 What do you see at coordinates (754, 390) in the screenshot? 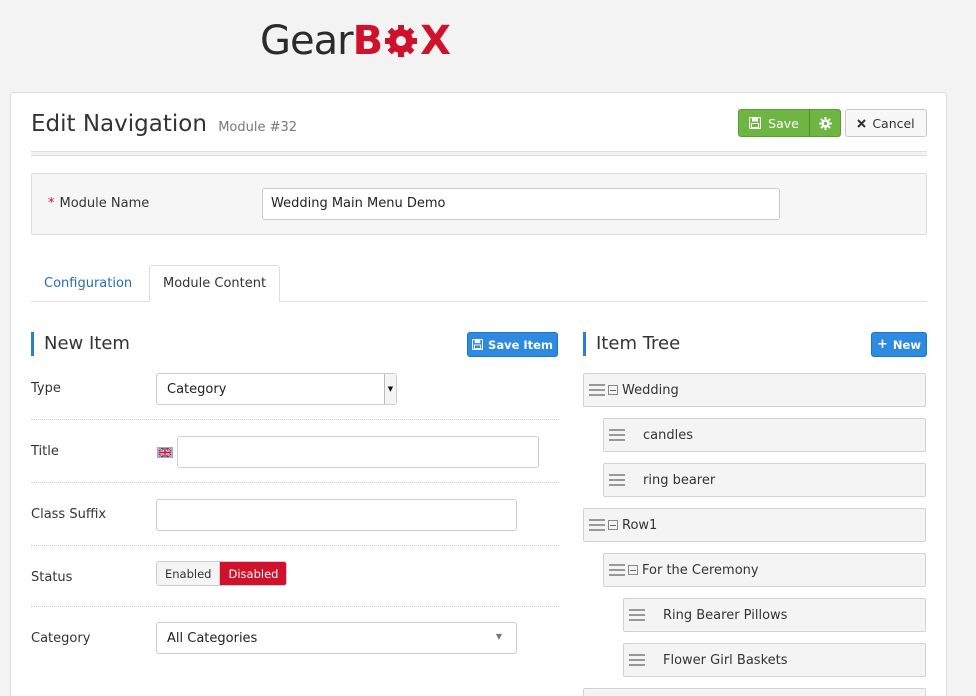
I see `tree-item-wedding: Wedding` at bounding box center [754, 390].